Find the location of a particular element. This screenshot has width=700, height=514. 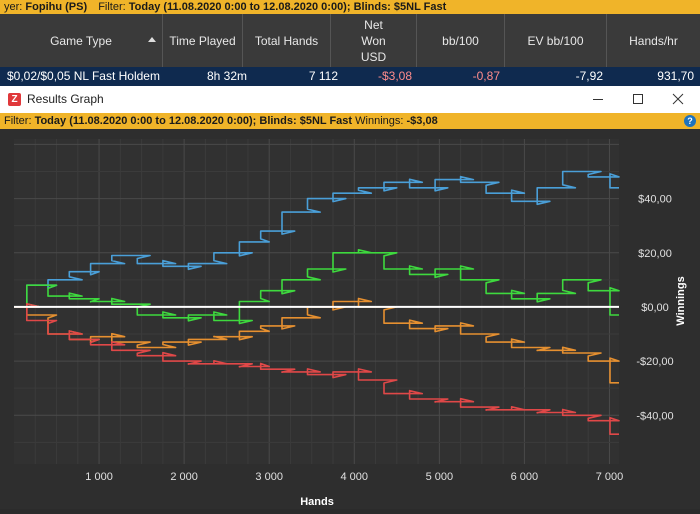

col-header-net-won-line2: Won is located at coordinates (373, 40).